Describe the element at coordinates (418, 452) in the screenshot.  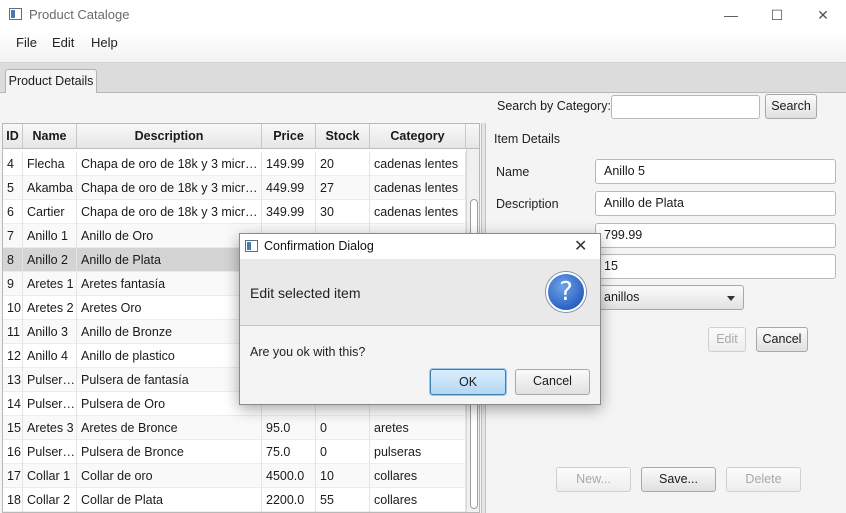
I see `cell-category: pulseras` at that location.